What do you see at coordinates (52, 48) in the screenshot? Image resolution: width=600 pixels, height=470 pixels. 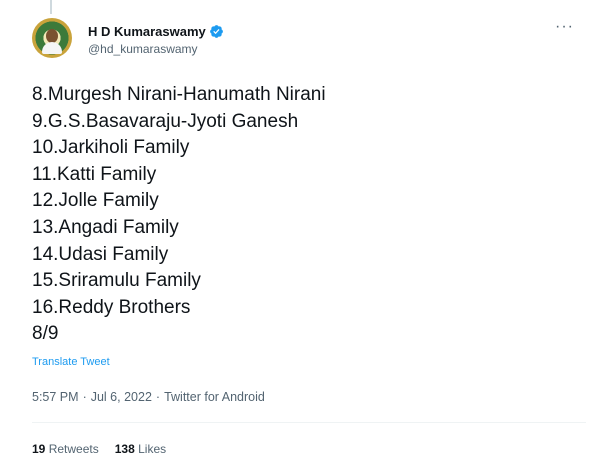 I see `avatar-body` at bounding box center [52, 48].